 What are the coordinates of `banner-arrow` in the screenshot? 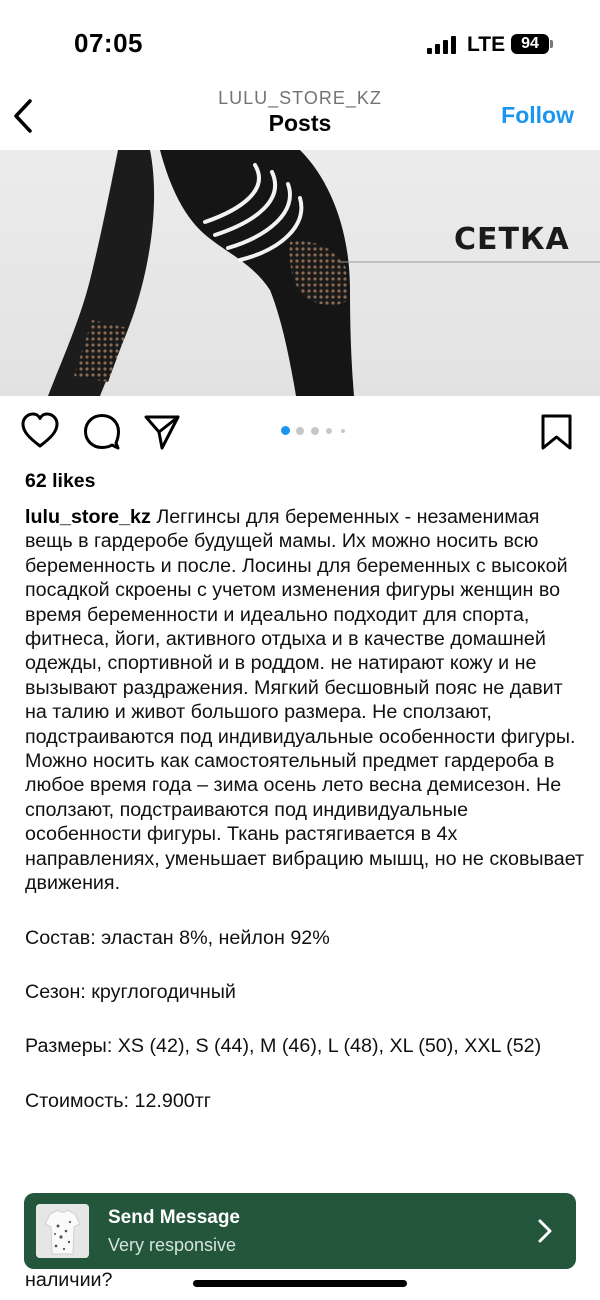 It's located at (545, 1231).